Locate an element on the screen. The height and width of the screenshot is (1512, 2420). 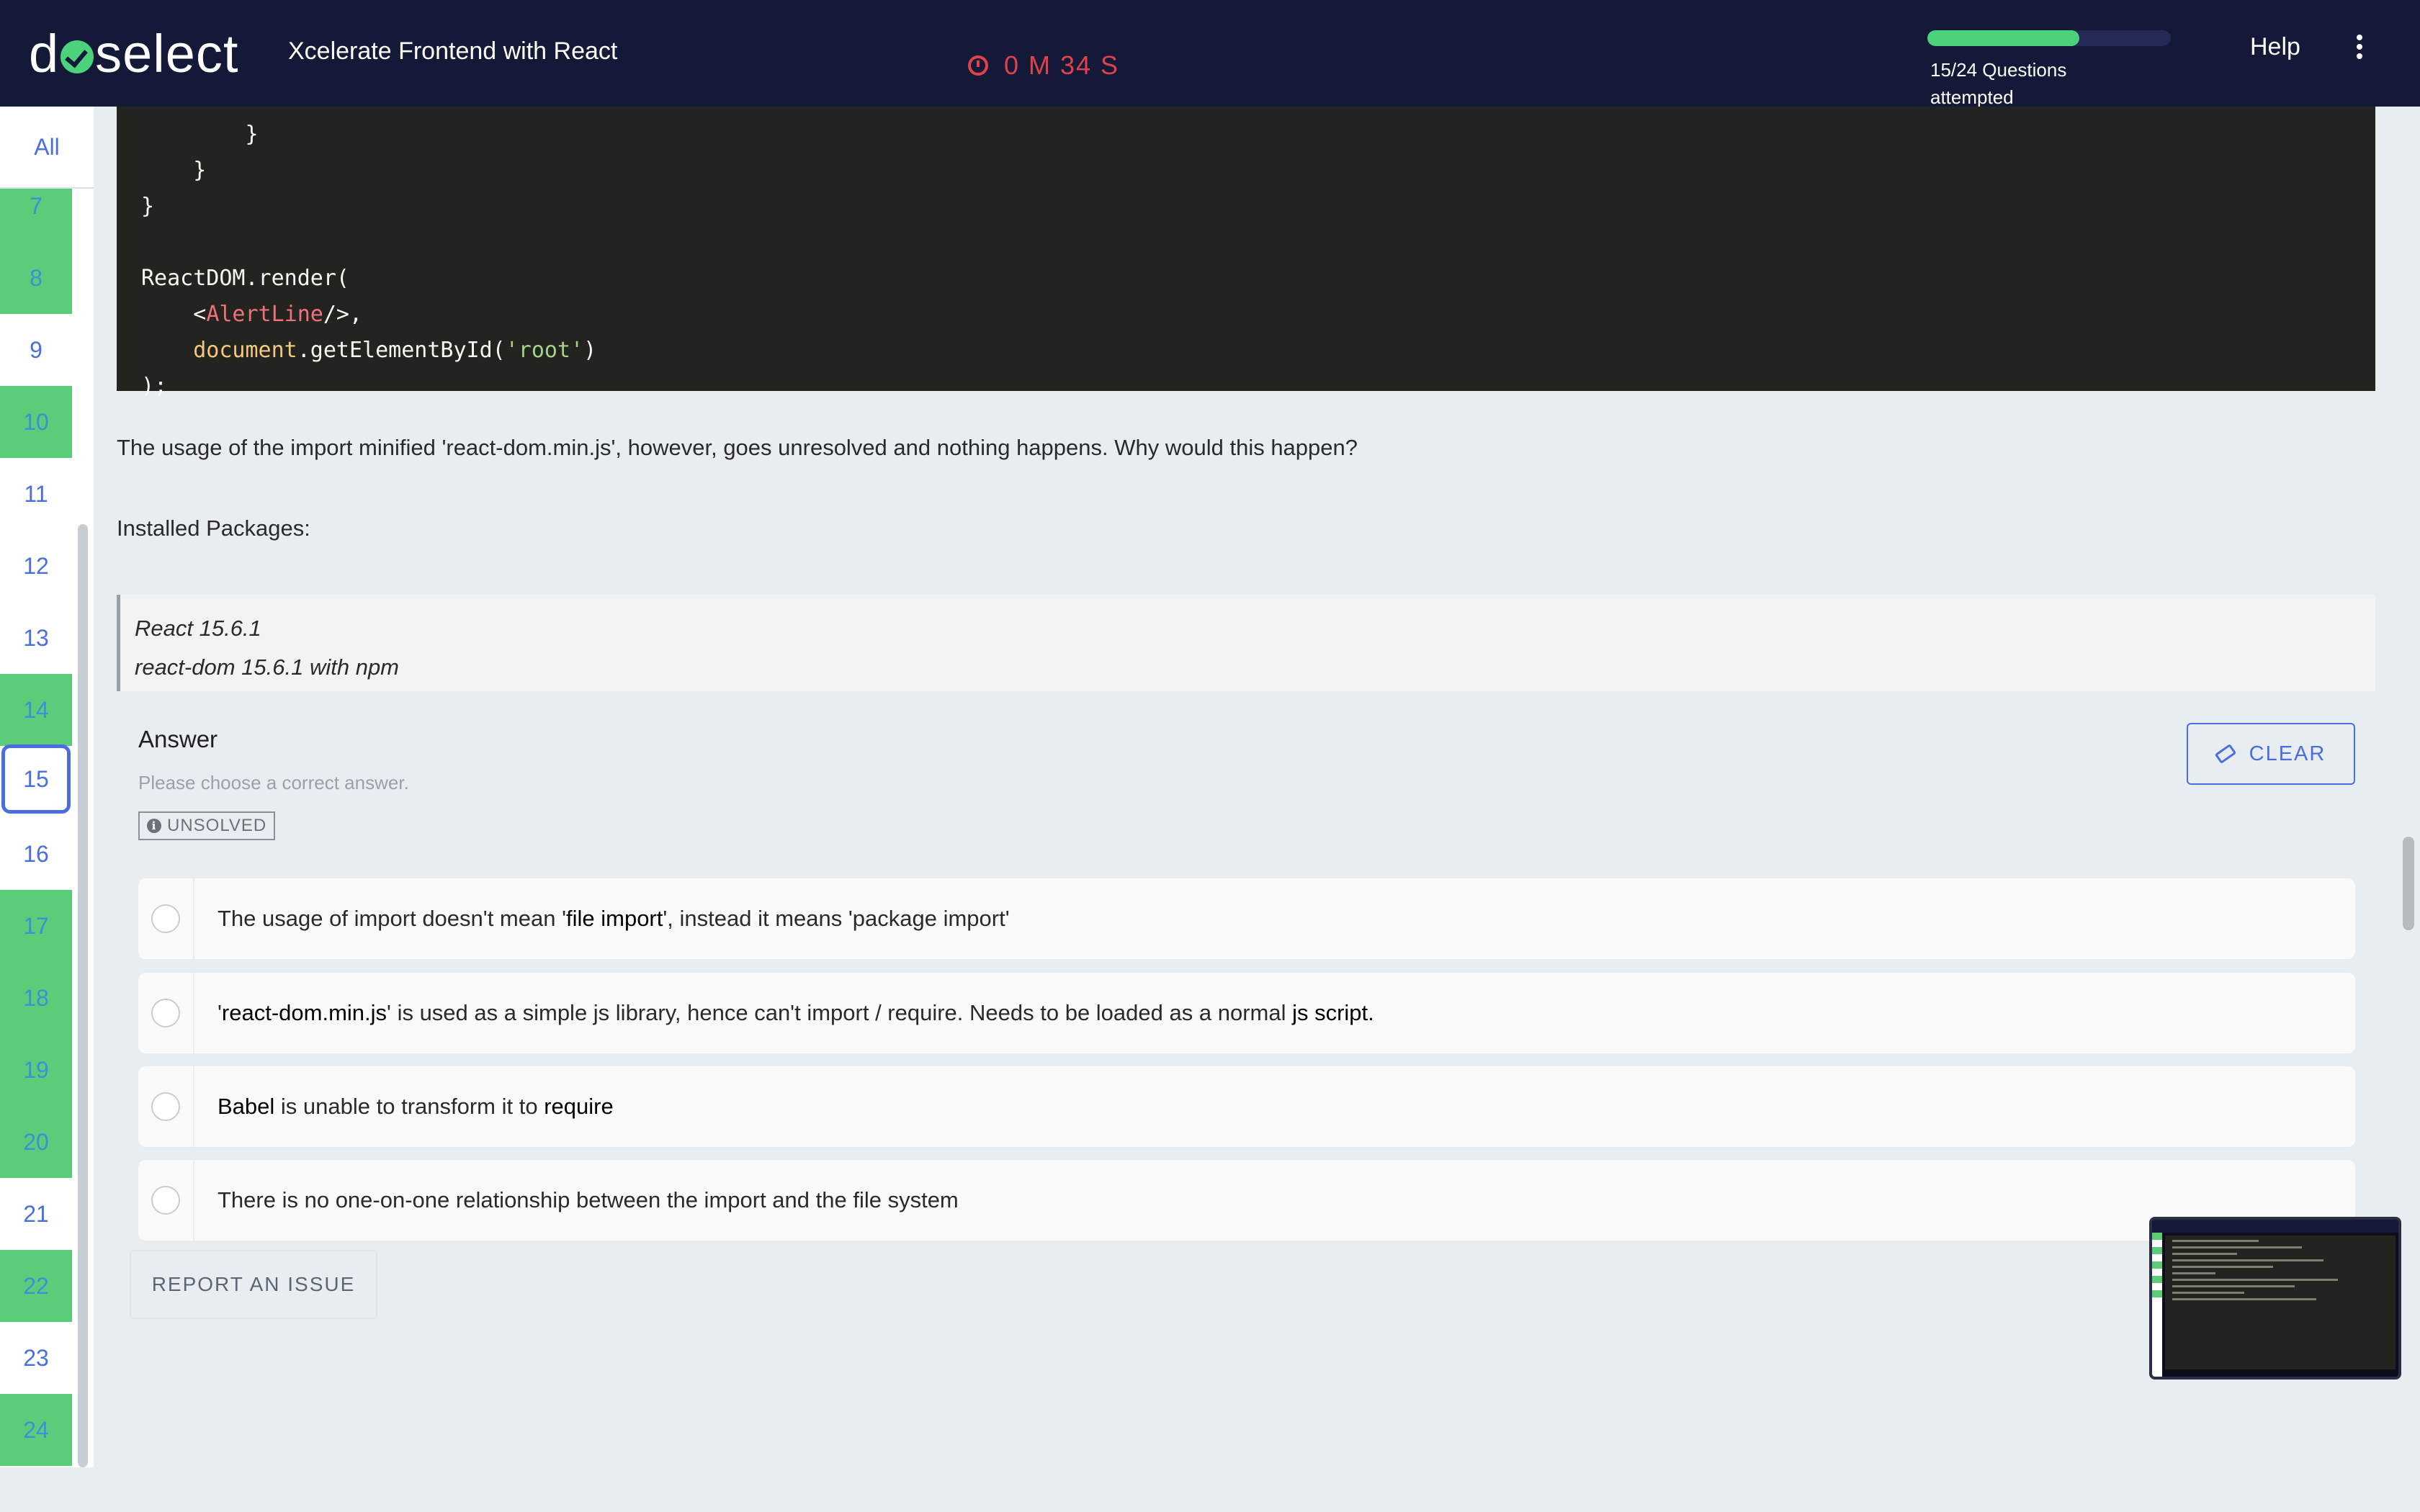
question-nav-item-10: 10 is located at coordinates (36, 422).